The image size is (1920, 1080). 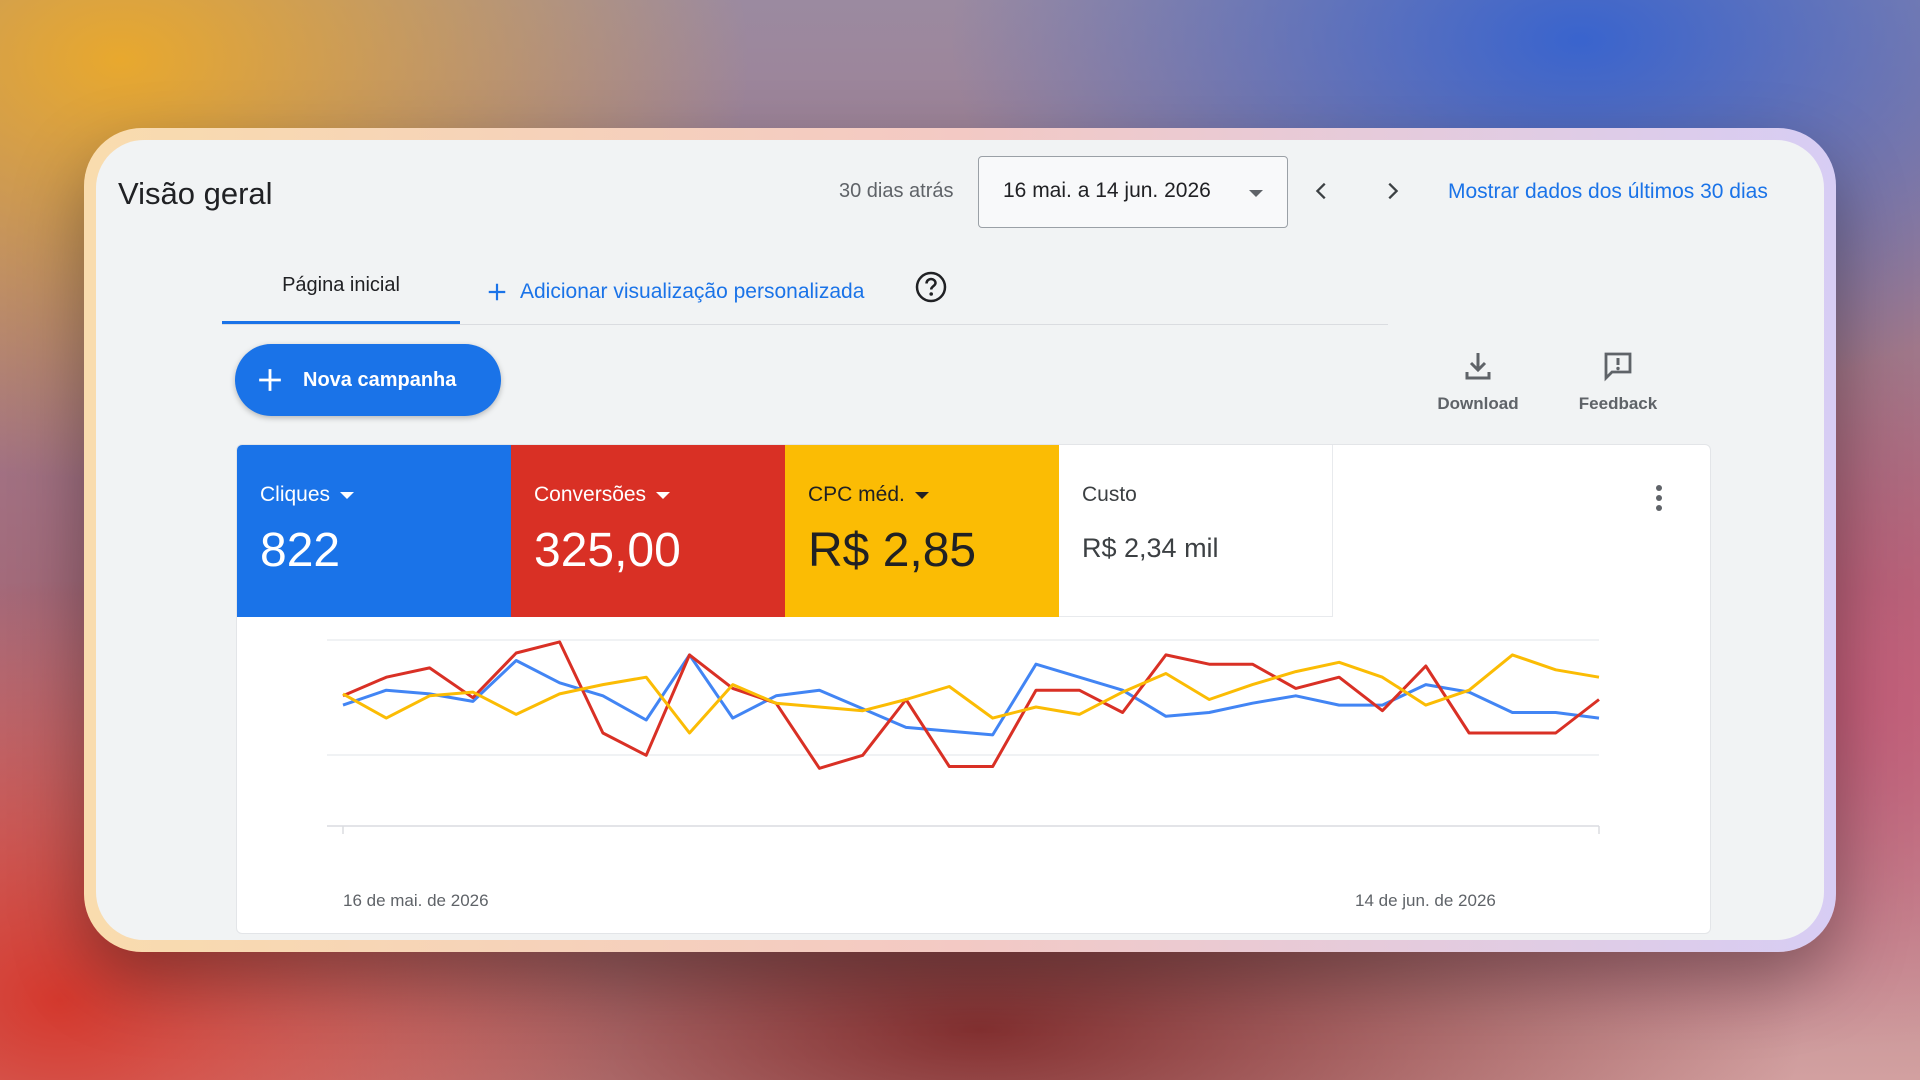 What do you see at coordinates (692, 291) in the screenshot?
I see `add-custom-view-label: Adicionar visualização personalizada` at bounding box center [692, 291].